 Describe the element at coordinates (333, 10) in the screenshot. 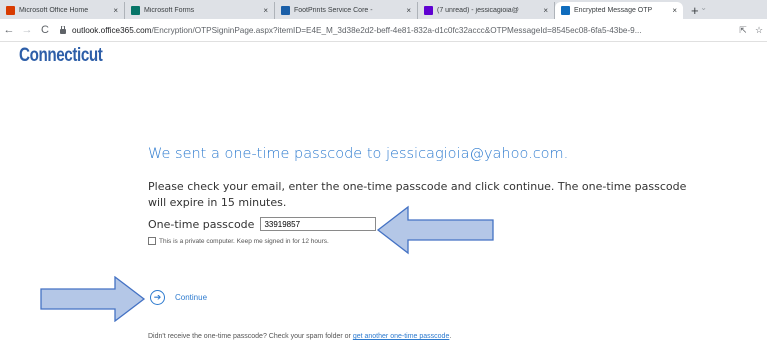

I see `tab-label: FootPrints Service Core -` at that location.